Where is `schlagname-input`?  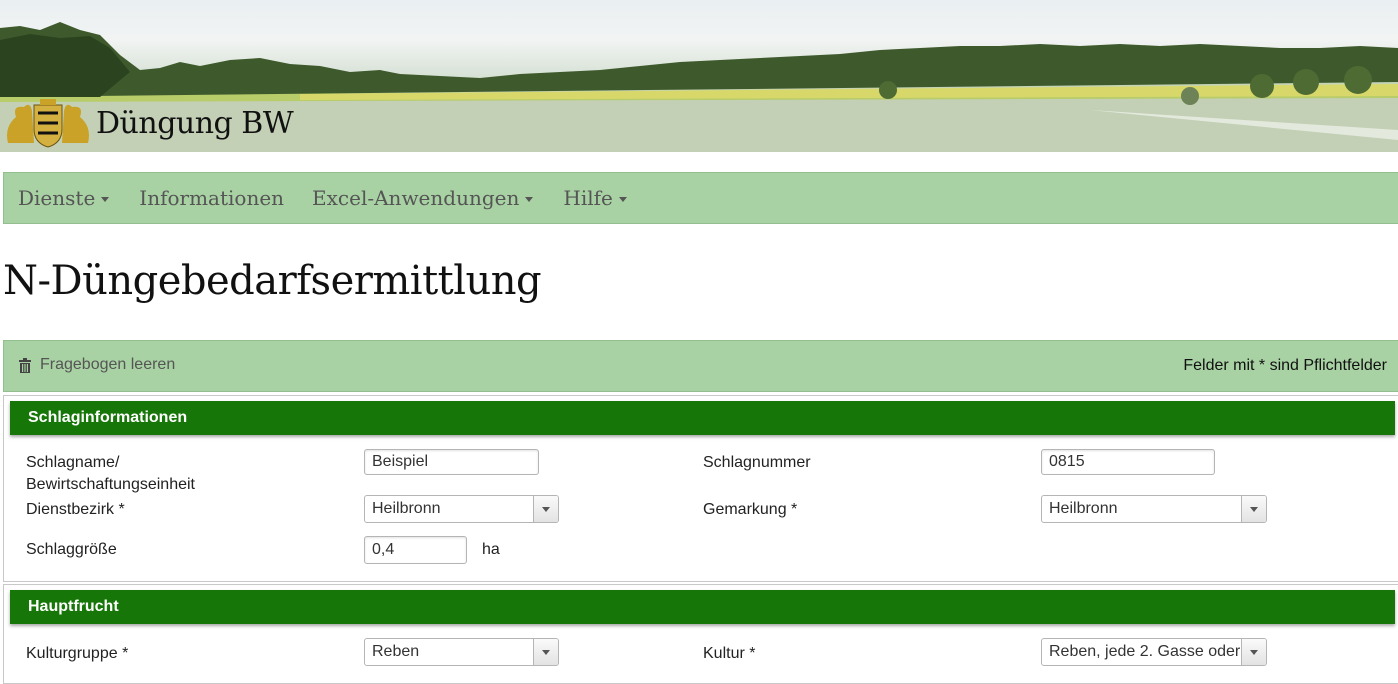 schlagname-input is located at coordinates (451, 462).